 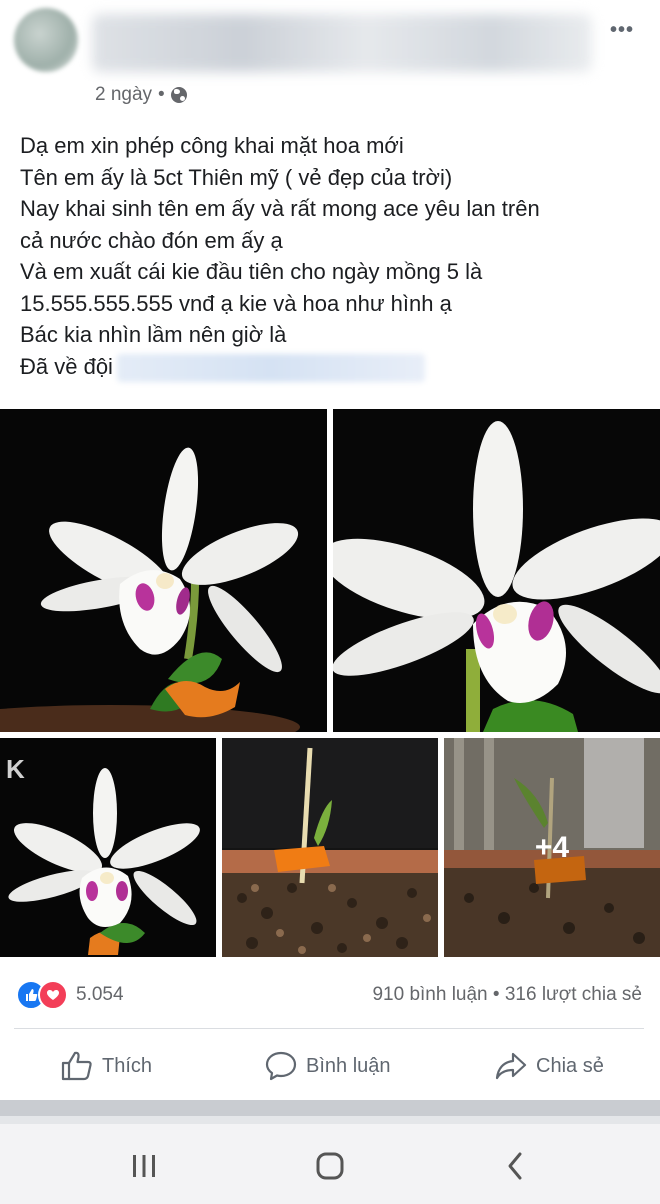 What do you see at coordinates (76, 1066) in the screenshot?
I see `thumbs-up-icon` at bounding box center [76, 1066].